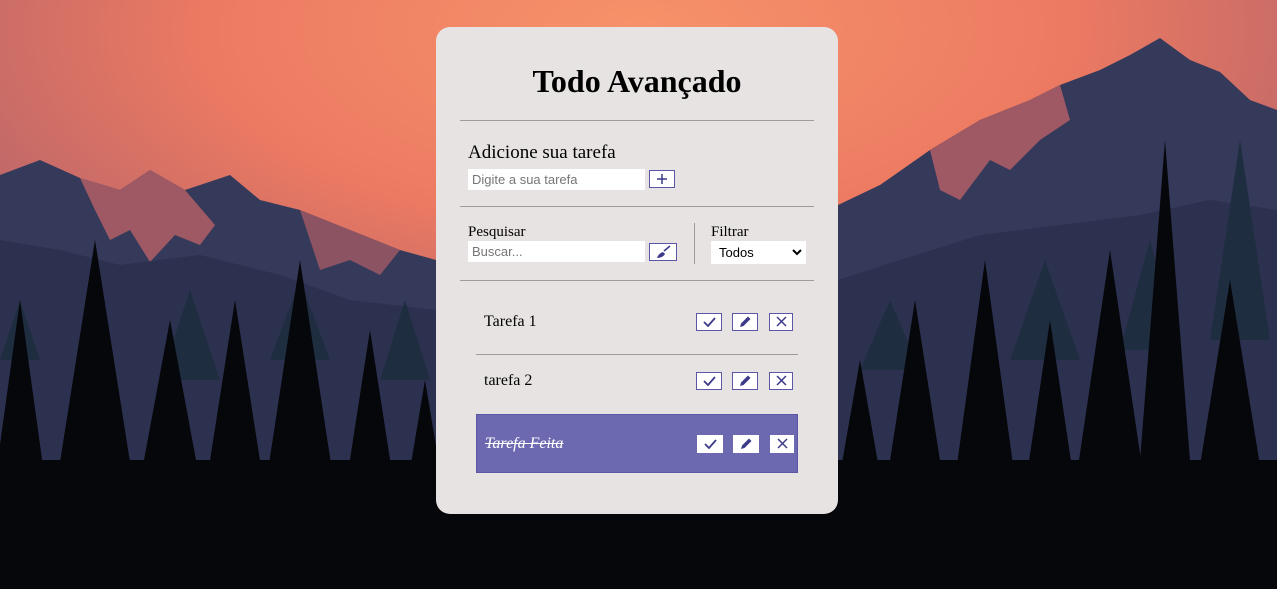 This screenshot has width=1277, height=589. I want to click on clear-search-button, so click(663, 252).